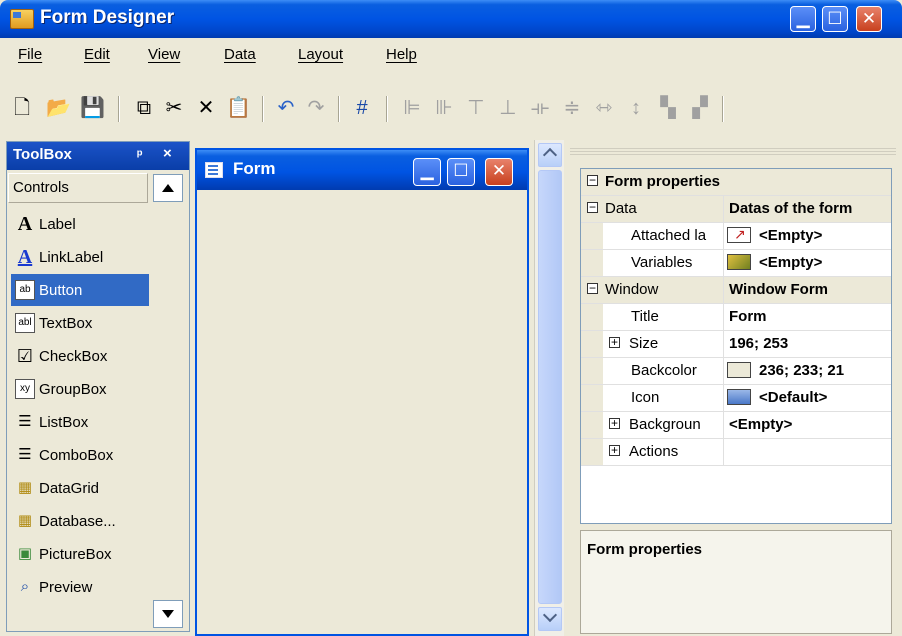 This screenshot has width=902, height=636. Describe the element at coordinates (64, 422) in the screenshot. I see `toolbox-item-label: ListBox` at that location.